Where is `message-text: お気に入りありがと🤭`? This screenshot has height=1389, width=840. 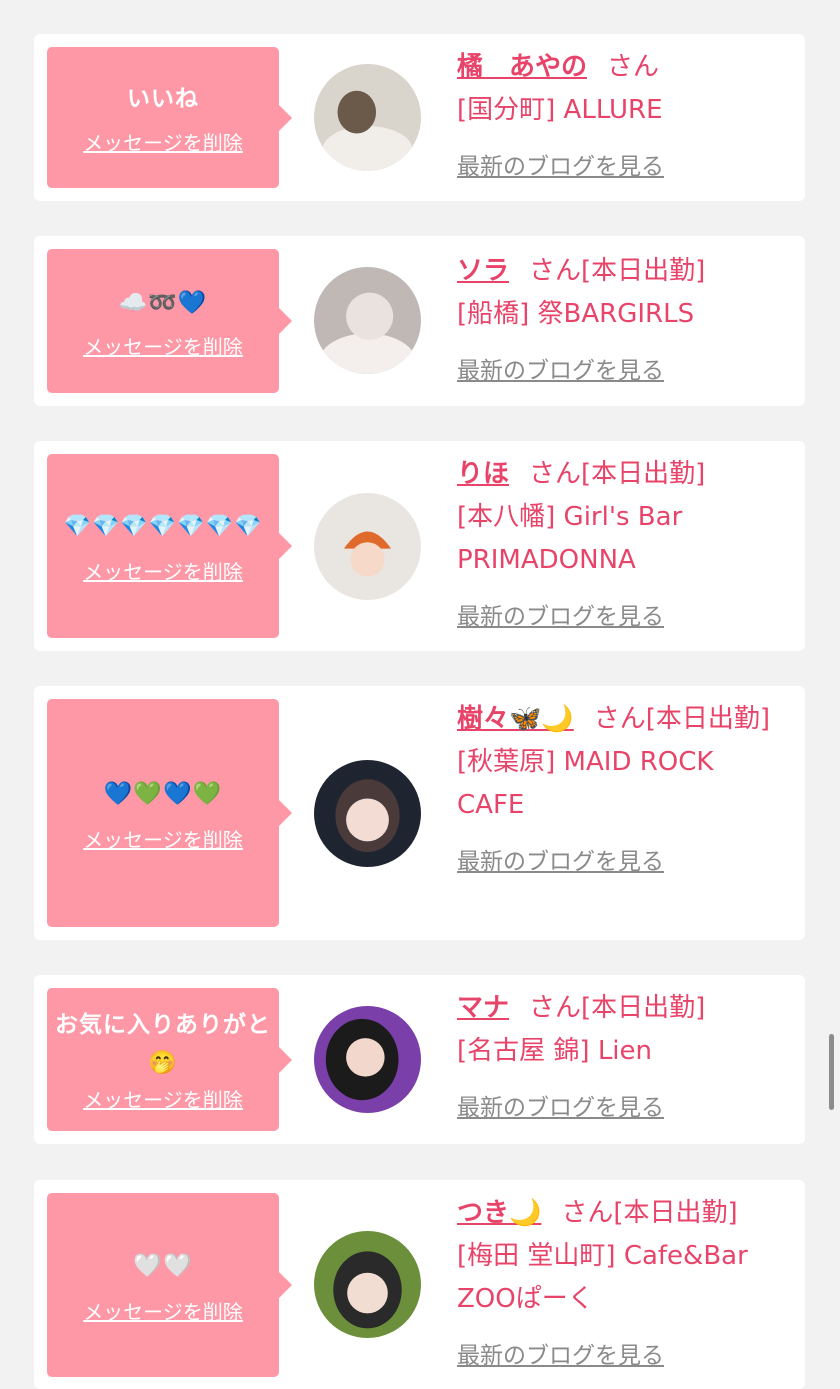 message-text: お気に入りありがと🤭 is located at coordinates (163, 1044).